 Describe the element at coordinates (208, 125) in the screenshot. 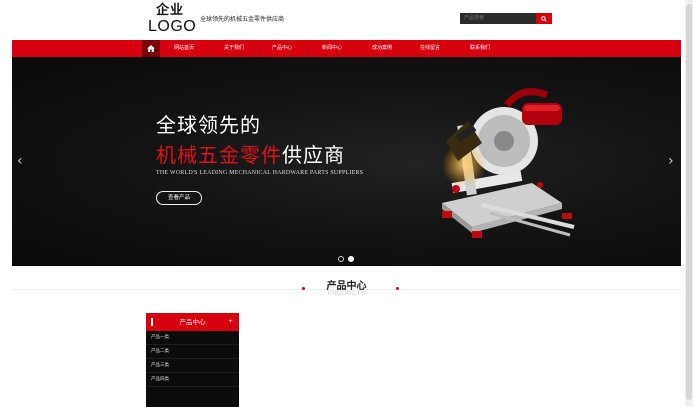

I see `banner-headline-1: 全球领先的` at that location.